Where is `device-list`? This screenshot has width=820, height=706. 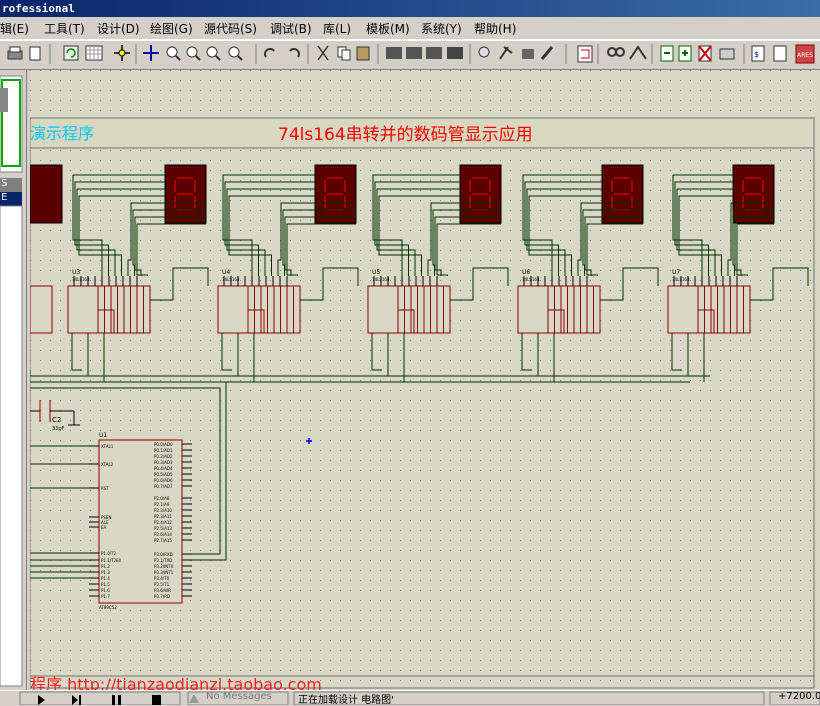
device-list is located at coordinates (11, 446).